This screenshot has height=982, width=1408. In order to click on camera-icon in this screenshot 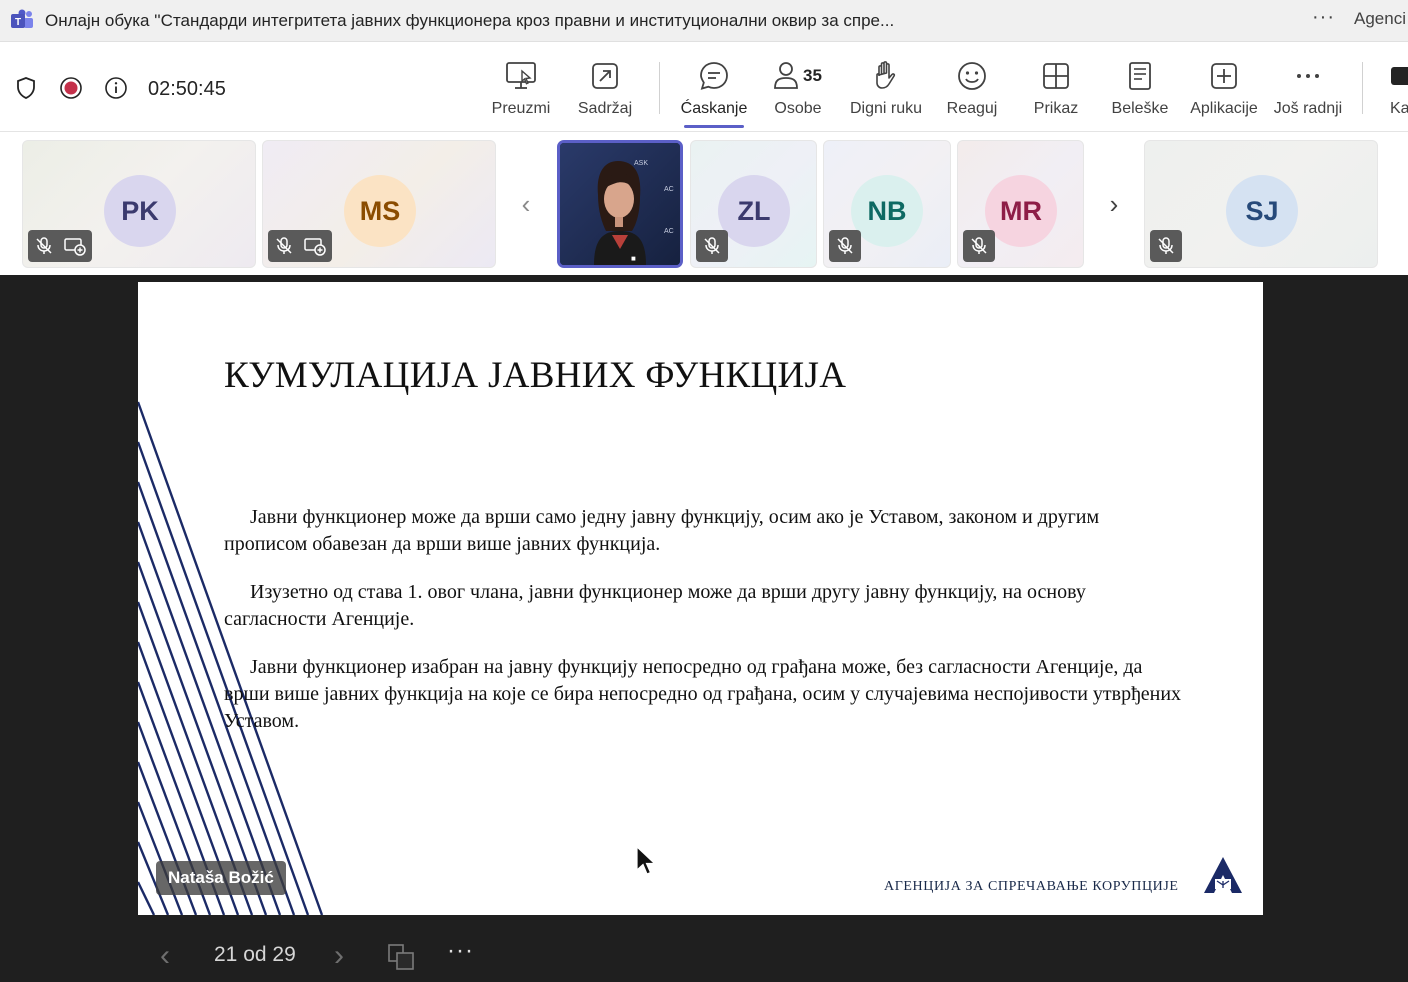, I will do `click(1399, 76)`.